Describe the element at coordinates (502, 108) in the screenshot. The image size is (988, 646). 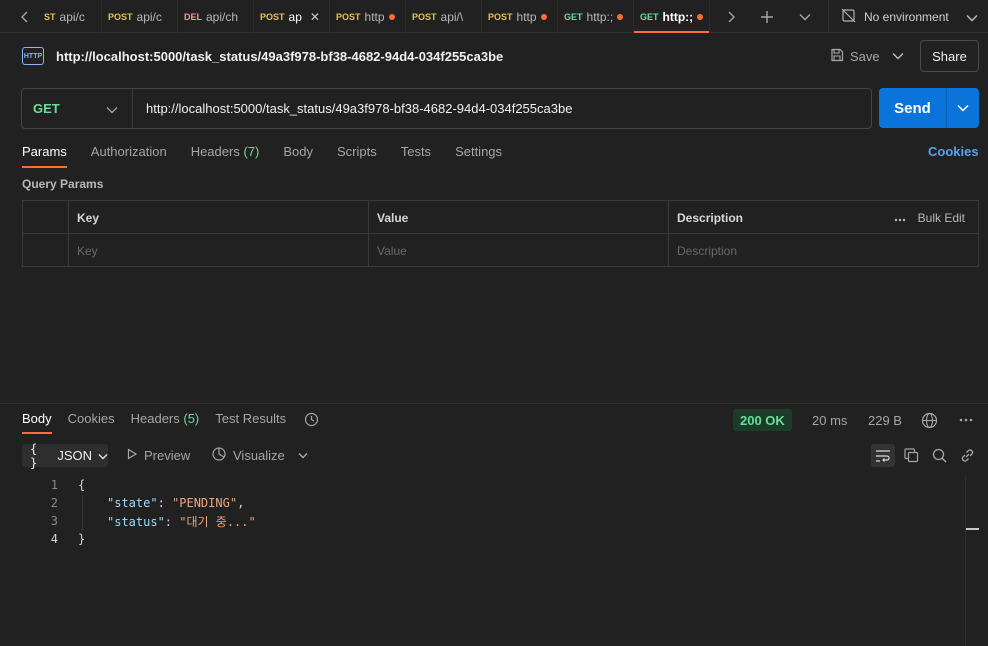
I see `url-input` at that location.